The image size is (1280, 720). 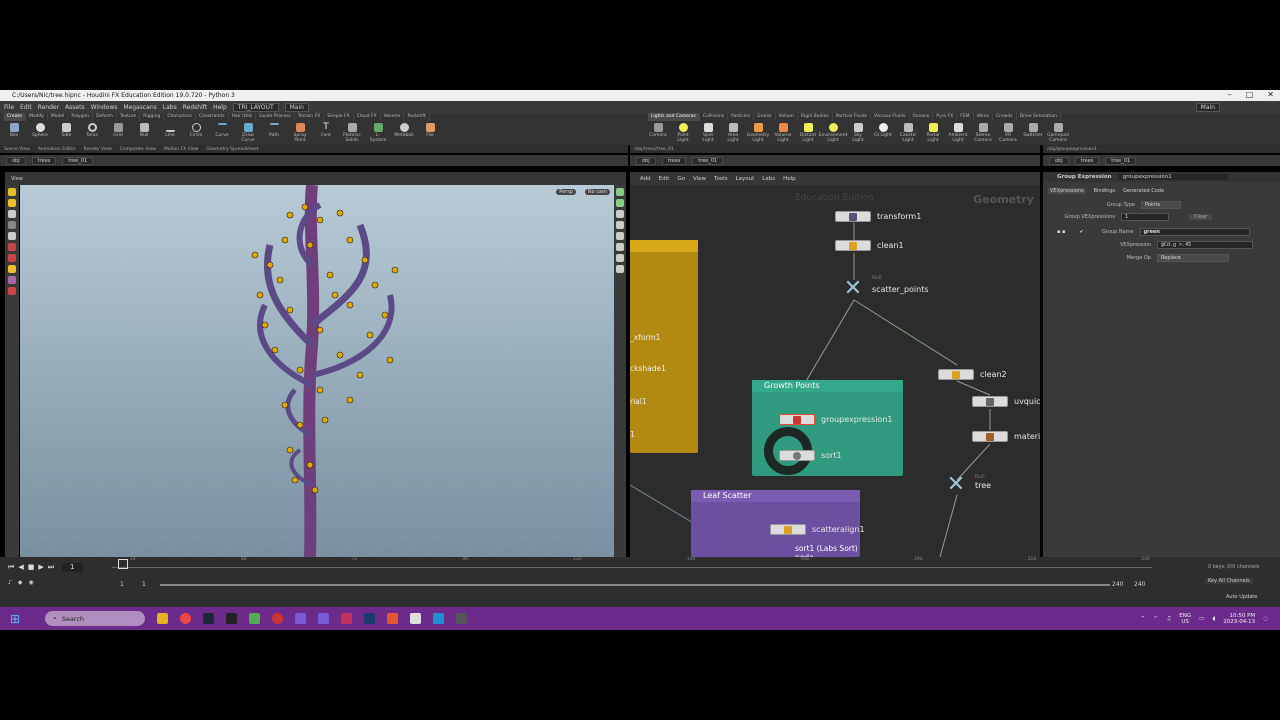 I want to click on node-material: materia, so click(x=1006, y=436).